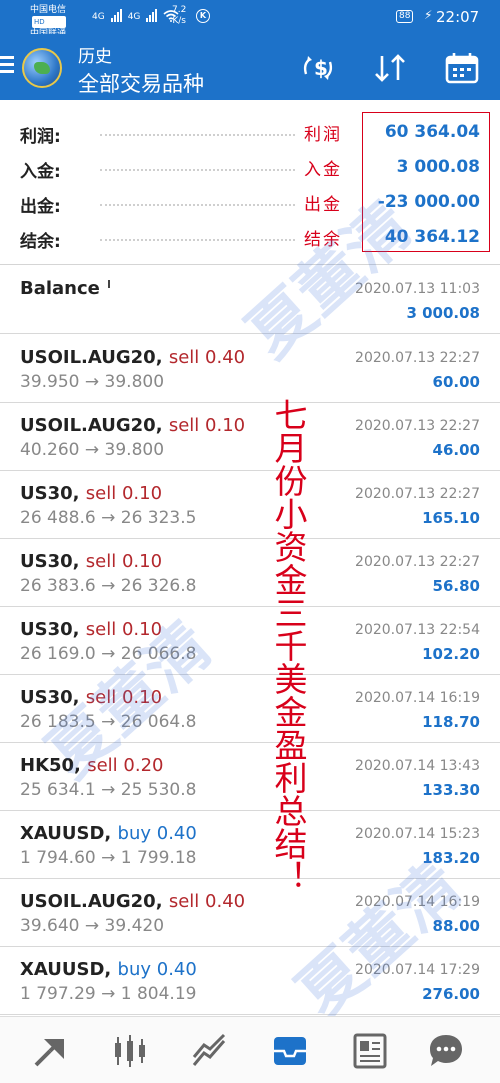 The image size is (500, 1083). I want to click on trade-profit: 60.00, so click(456, 382).